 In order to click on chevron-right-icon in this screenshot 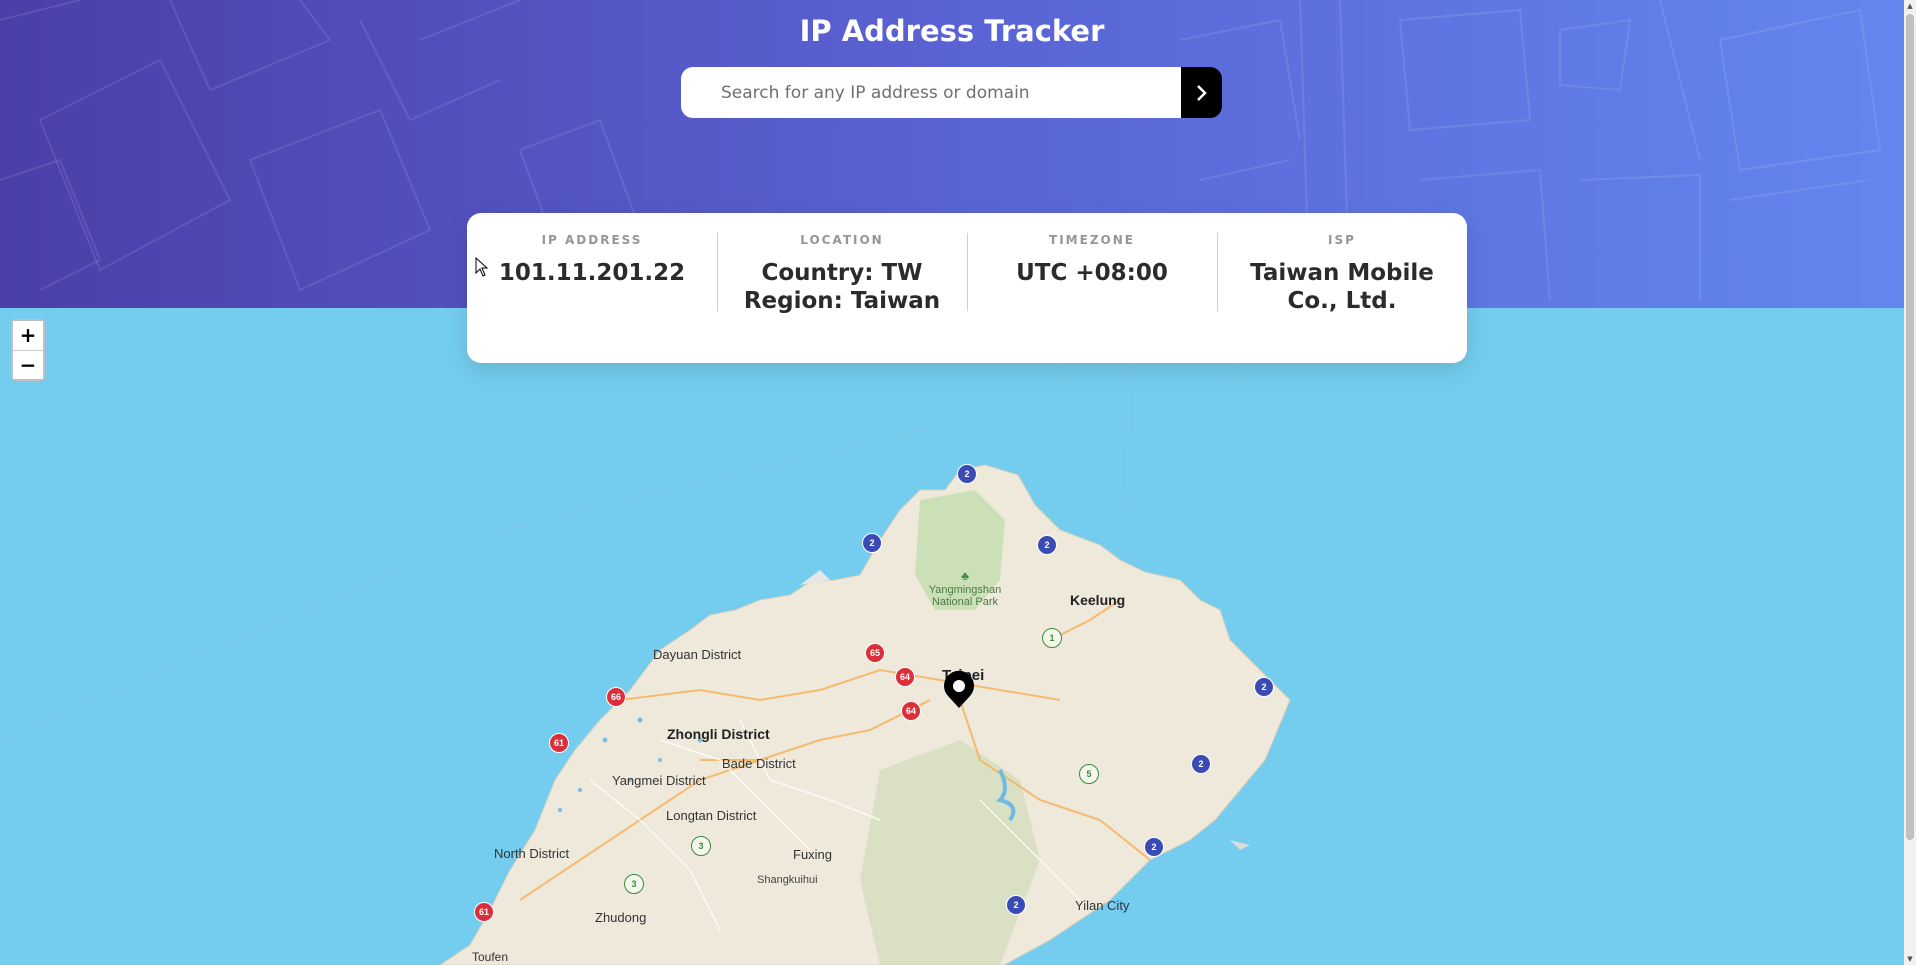, I will do `click(1201, 92)`.